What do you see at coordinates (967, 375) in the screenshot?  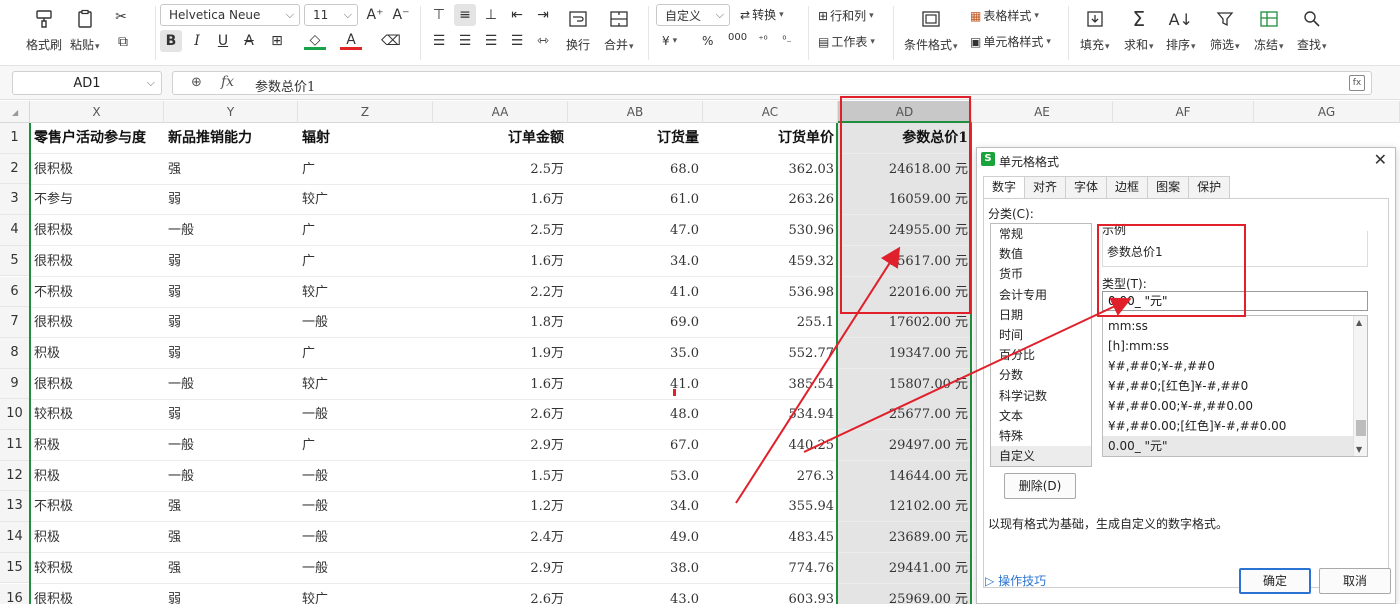 I see `arrow-to-type` at bounding box center [967, 375].